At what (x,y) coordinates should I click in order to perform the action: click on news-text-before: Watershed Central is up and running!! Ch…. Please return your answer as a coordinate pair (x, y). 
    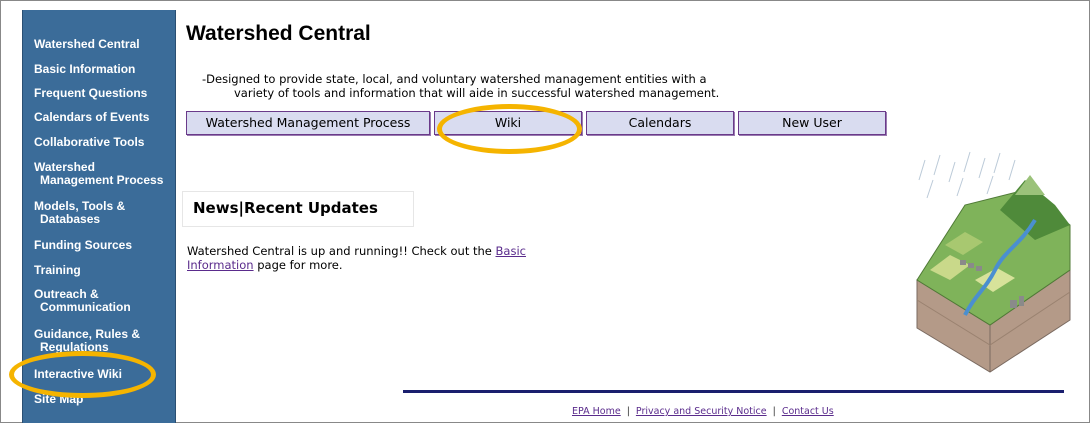
    Looking at the image, I should click on (341, 251).